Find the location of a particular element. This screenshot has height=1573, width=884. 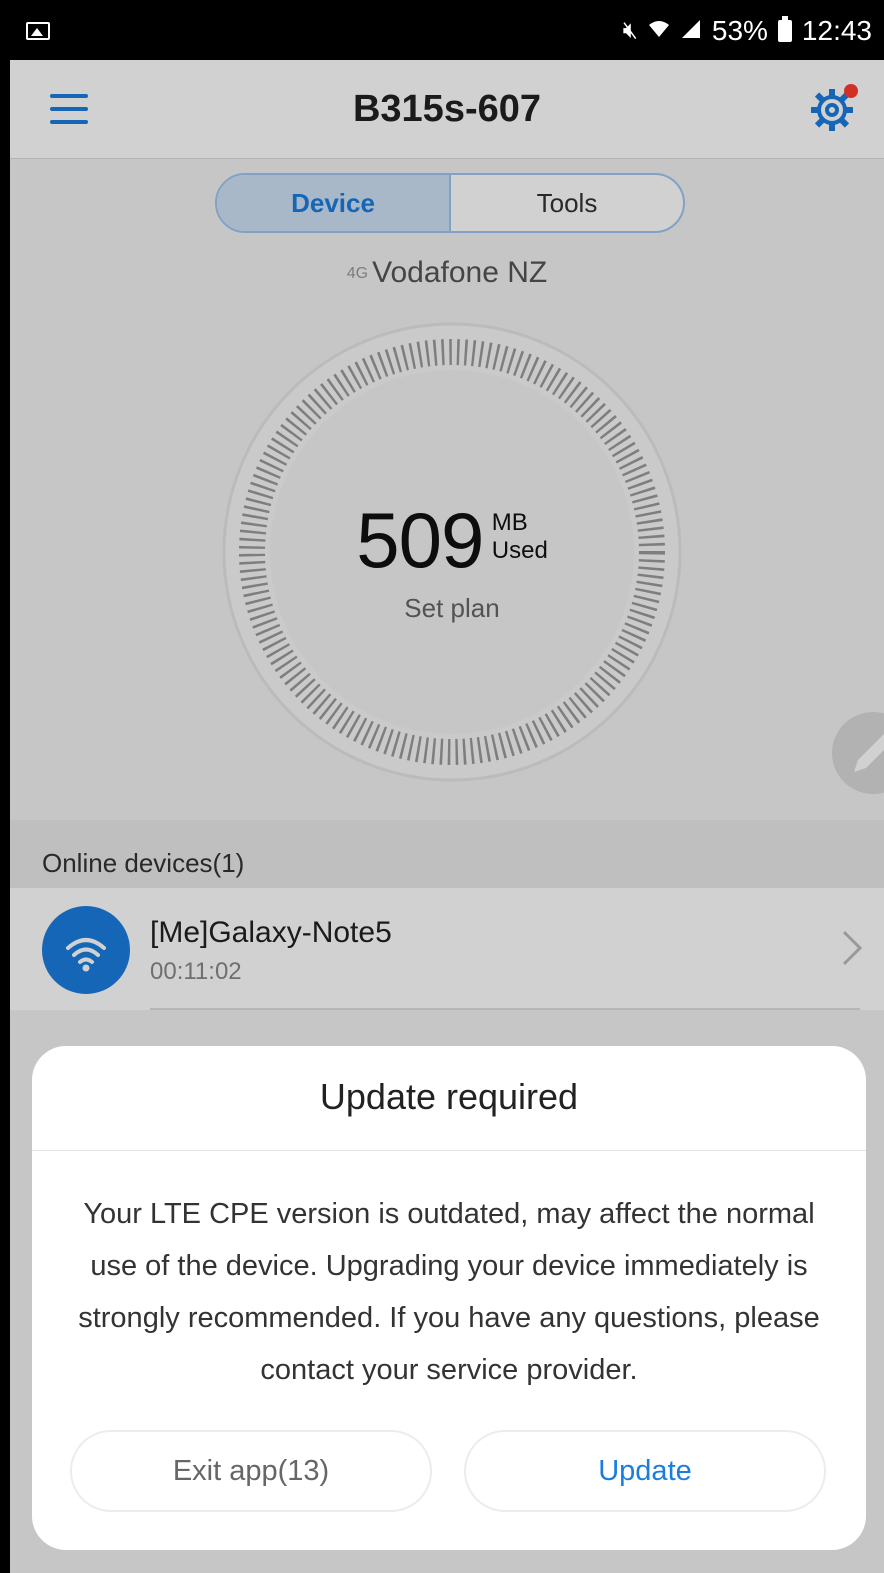

update-button: Update is located at coordinates (645, 1471).